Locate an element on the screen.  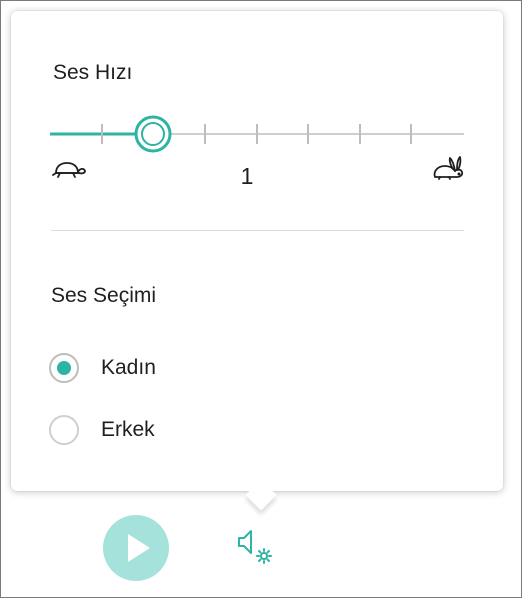
radio-button-female is located at coordinates (64, 368).